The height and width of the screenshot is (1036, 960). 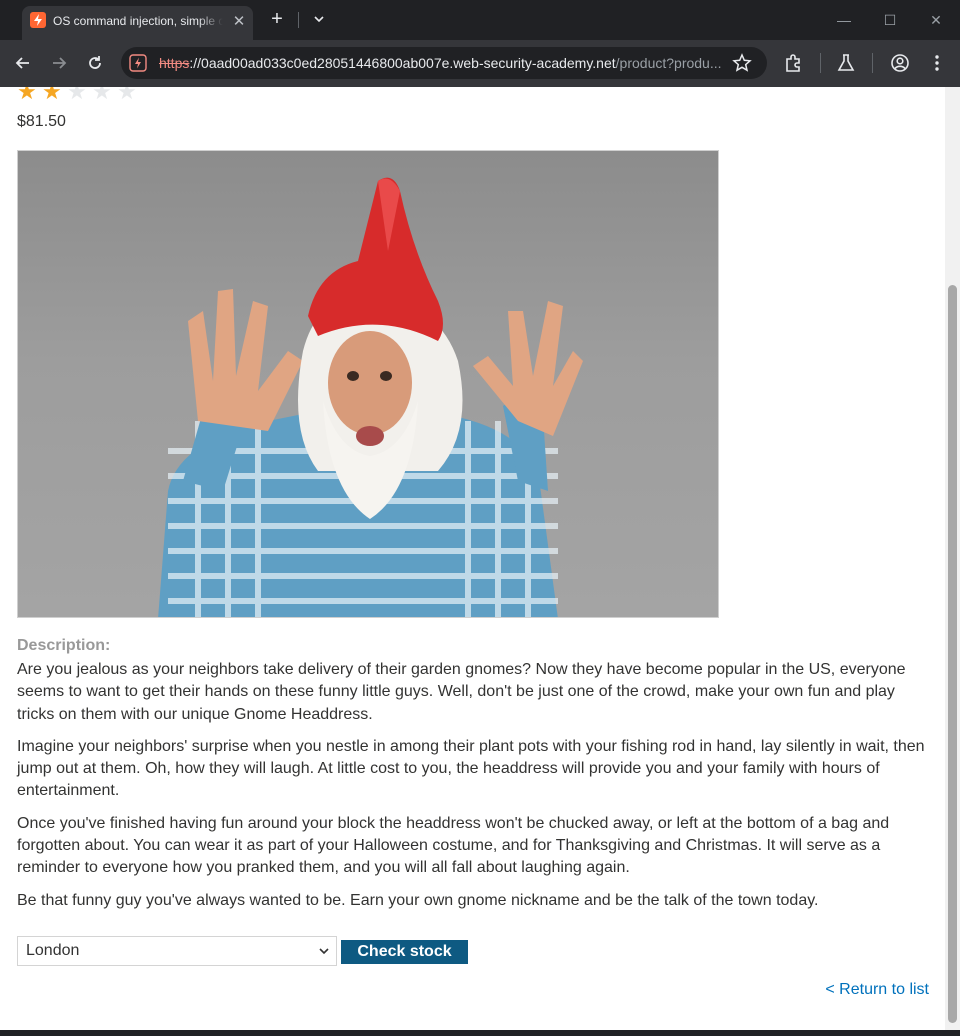 What do you see at coordinates (239, 22) in the screenshot?
I see `tab-close-icon: ✕` at bounding box center [239, 22].